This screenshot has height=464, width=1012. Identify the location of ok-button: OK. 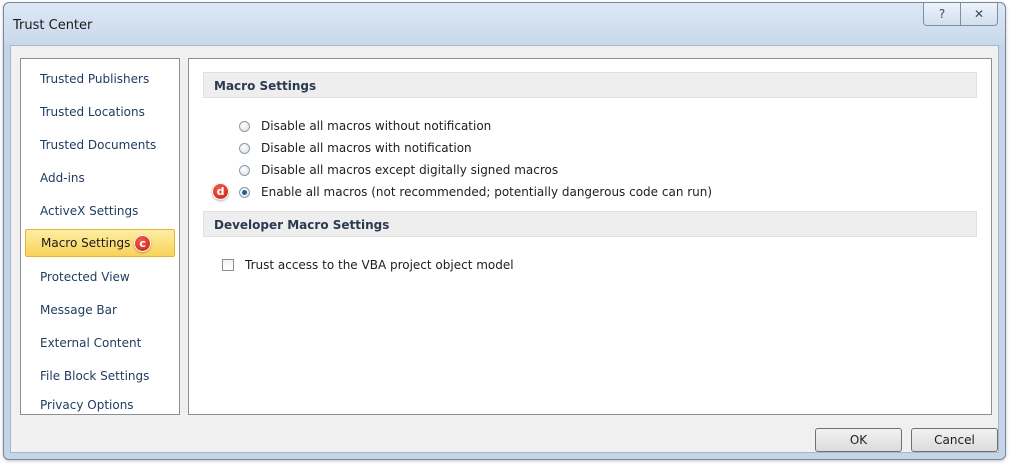
(858, 440).